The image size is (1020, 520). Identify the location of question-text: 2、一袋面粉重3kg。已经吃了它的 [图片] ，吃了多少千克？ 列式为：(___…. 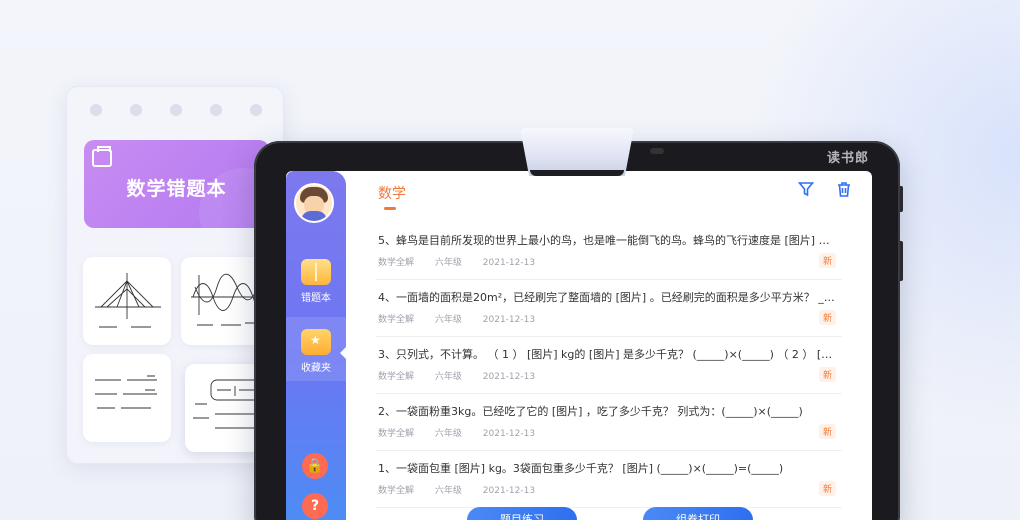
(590, 411).